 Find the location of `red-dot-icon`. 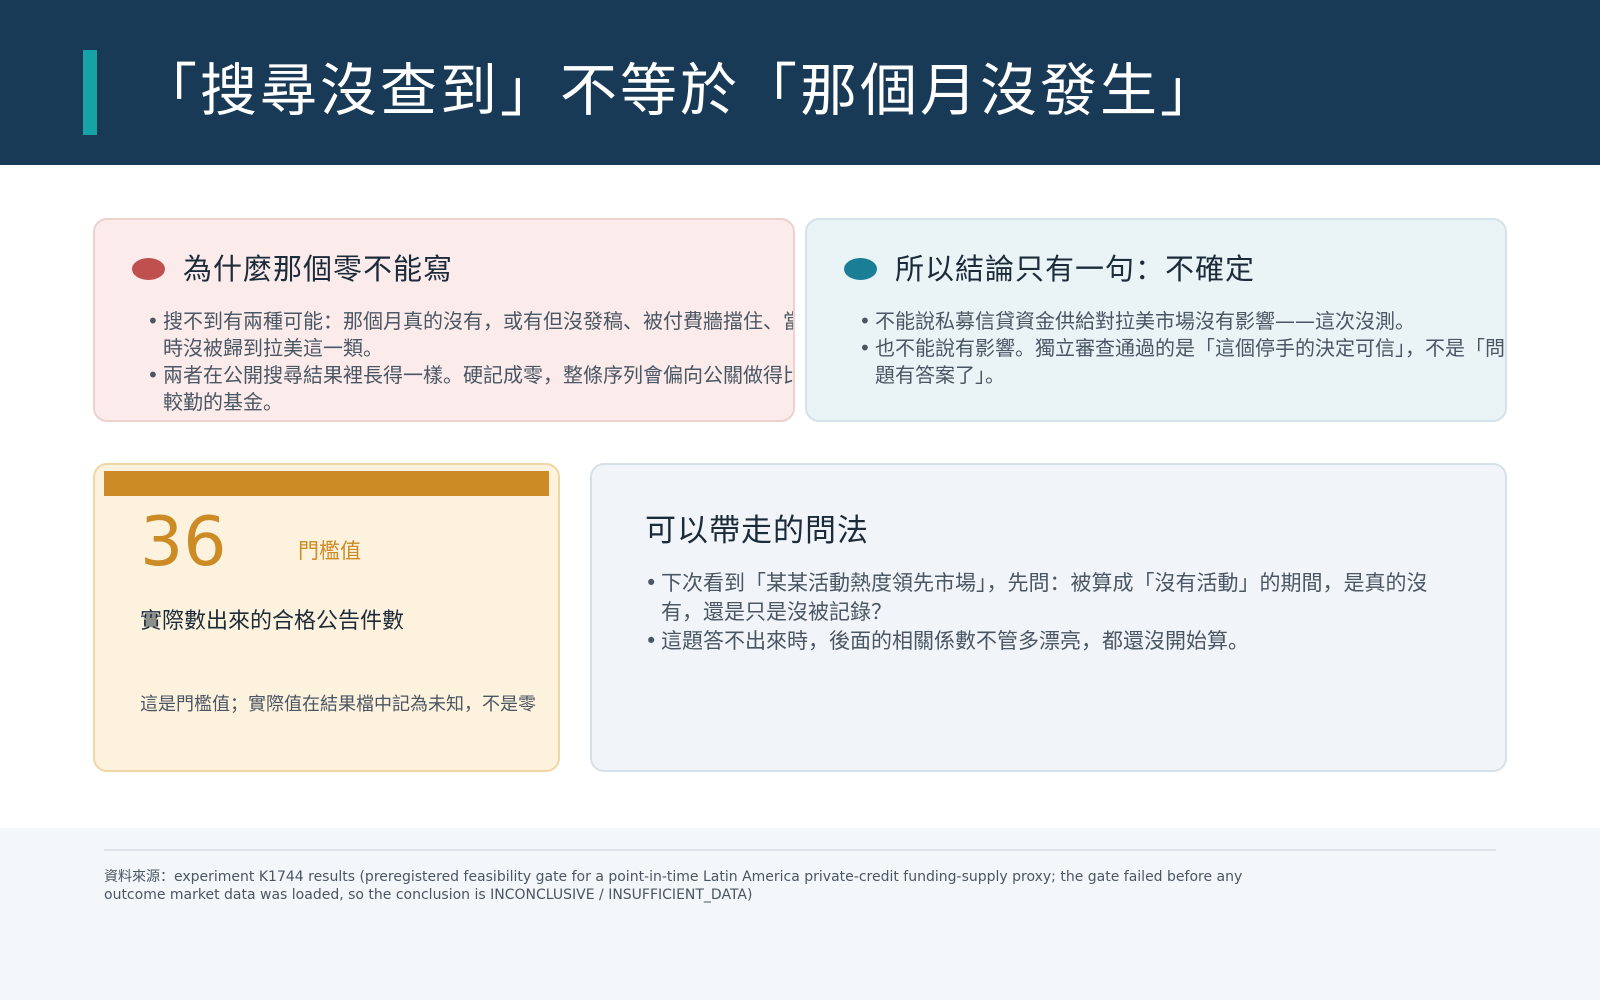

red-dot-icon is located at coordinates (148, 269).